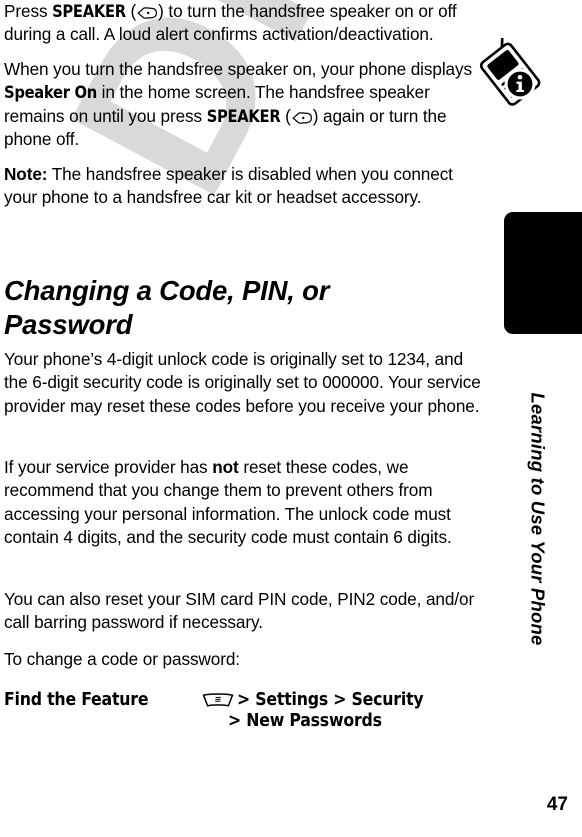 The width and height of the screenshot is (582, 837). What do you see at coordinates (28, 11) in the screenshot?
I see `p1-text-a: Press` at bounding box center [28, 11].